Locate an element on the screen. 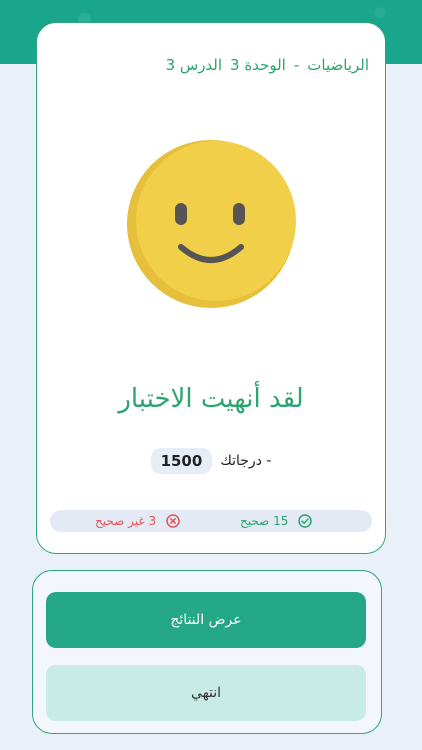  wrong-stat: 3 غير صحيح is located at coordinates (137, 521).